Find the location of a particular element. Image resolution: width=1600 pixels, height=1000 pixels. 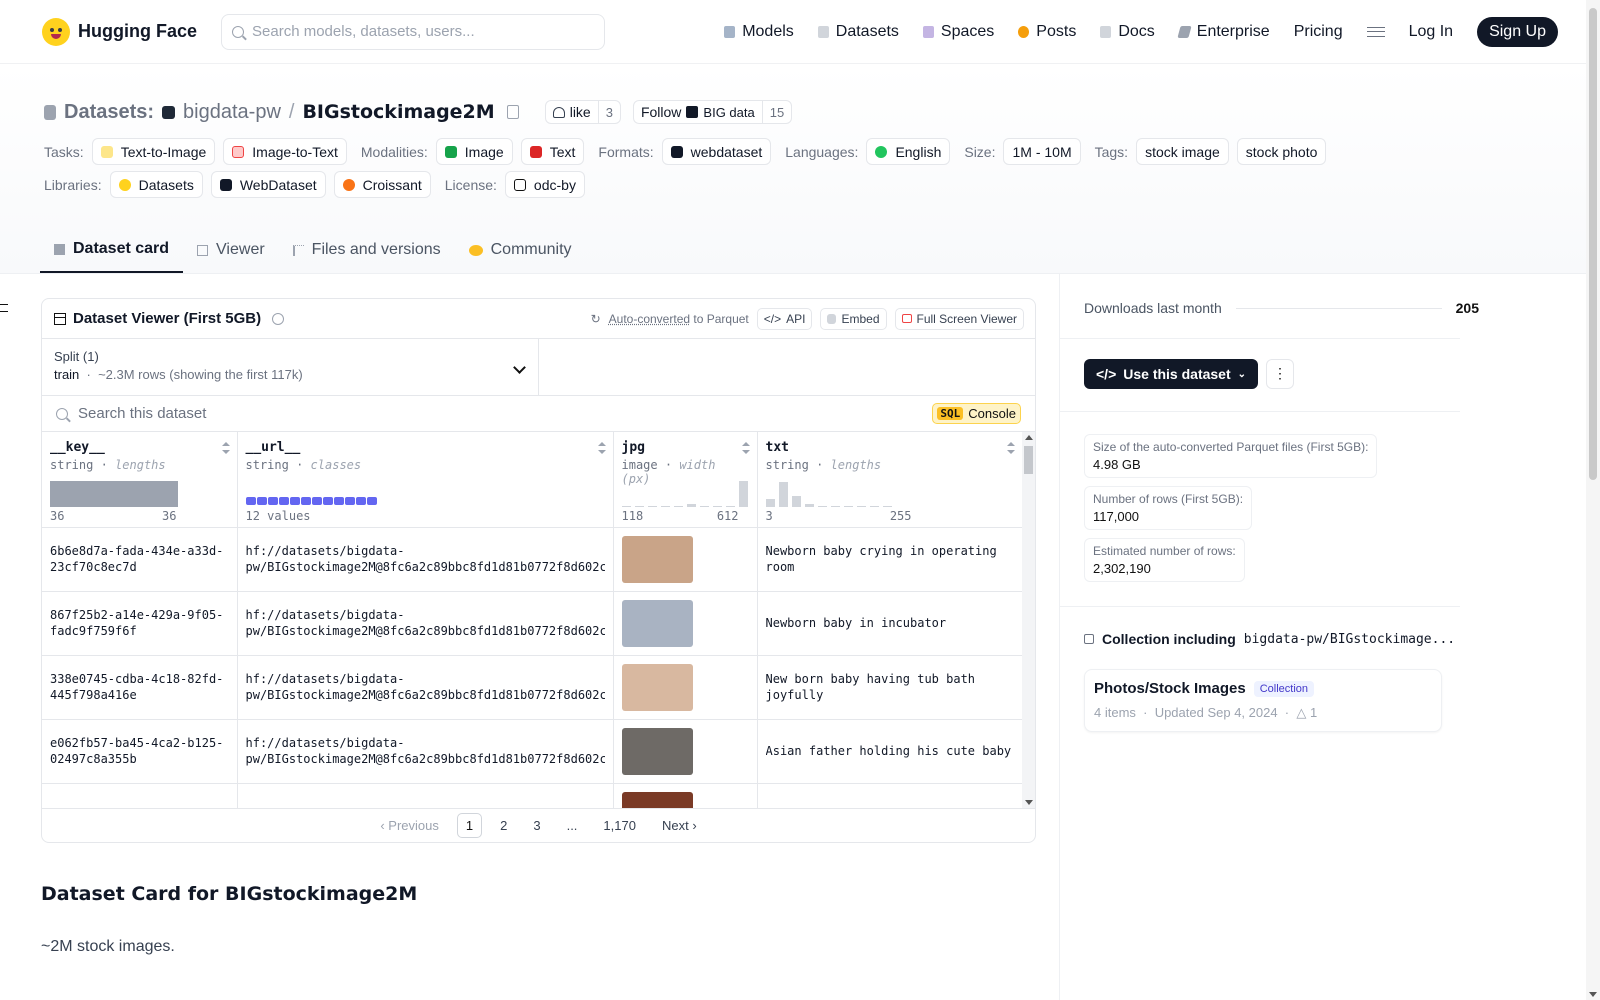

tag-english: English is located at coordinates (908, 151).